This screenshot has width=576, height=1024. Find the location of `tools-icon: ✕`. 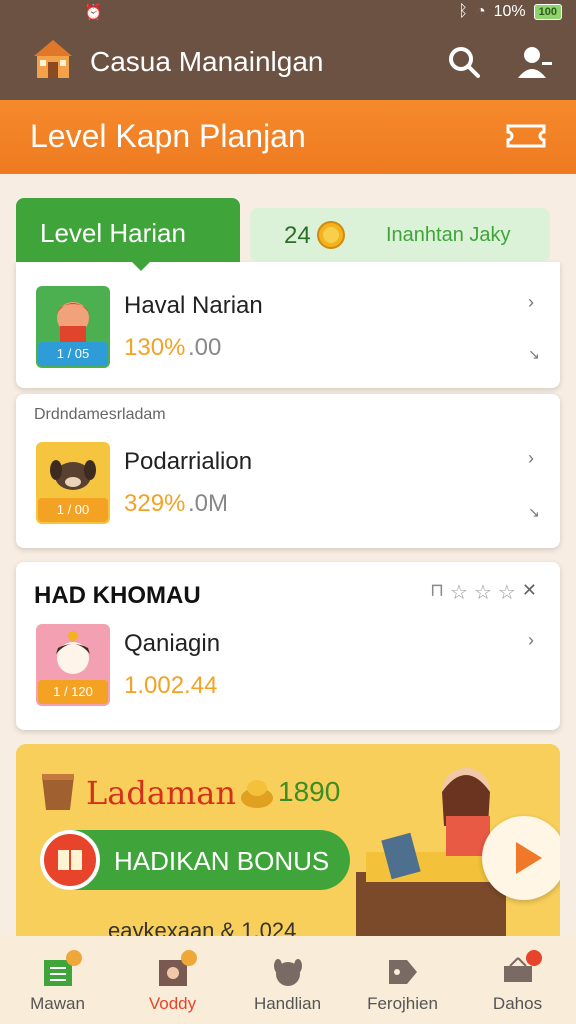

tools-icon: ✕ is located at coordinates (529, 592).